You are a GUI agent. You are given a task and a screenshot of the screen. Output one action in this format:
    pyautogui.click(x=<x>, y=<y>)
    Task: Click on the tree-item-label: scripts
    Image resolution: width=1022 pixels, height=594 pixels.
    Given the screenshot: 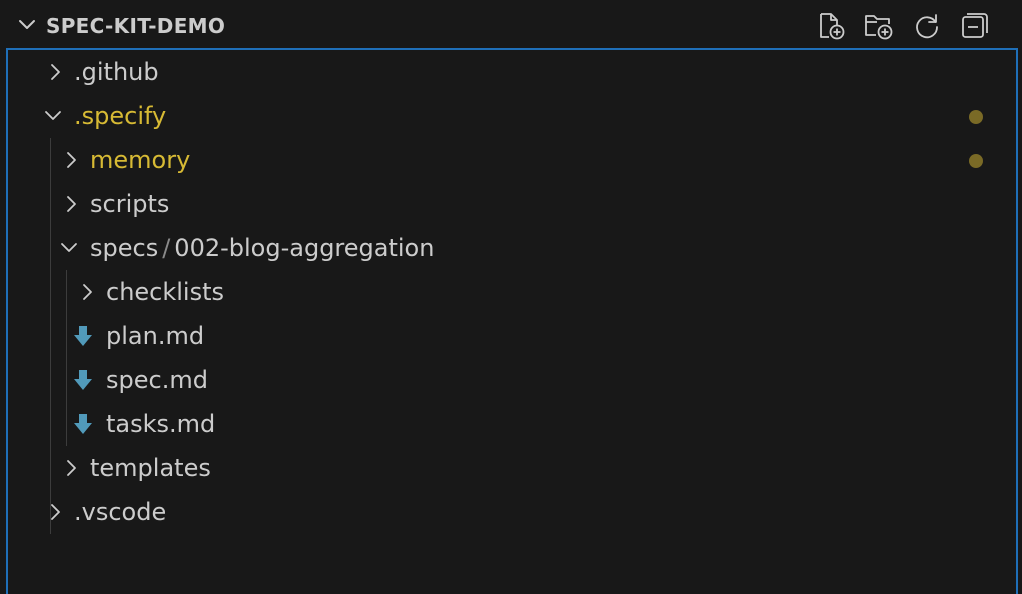 What is the action you would take?
    pyautogui.click(x=130, y=204)
    